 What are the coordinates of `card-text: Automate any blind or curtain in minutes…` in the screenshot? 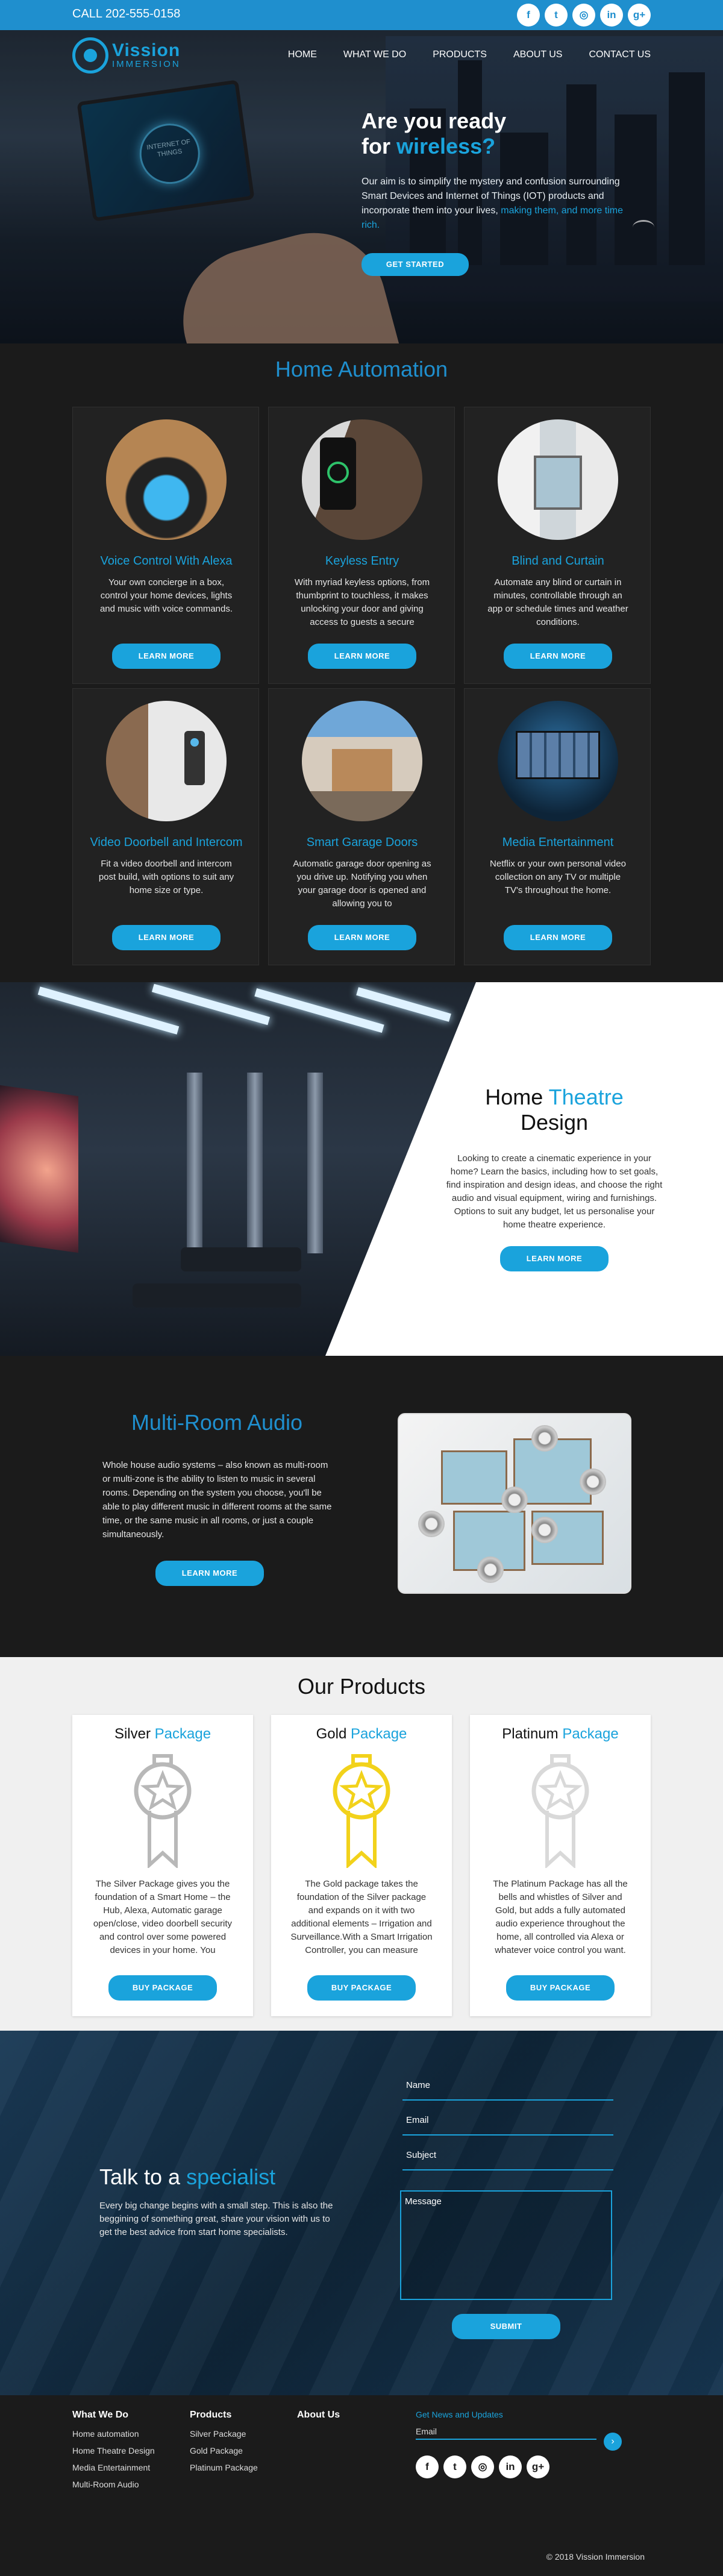 It's located at (558, 602).